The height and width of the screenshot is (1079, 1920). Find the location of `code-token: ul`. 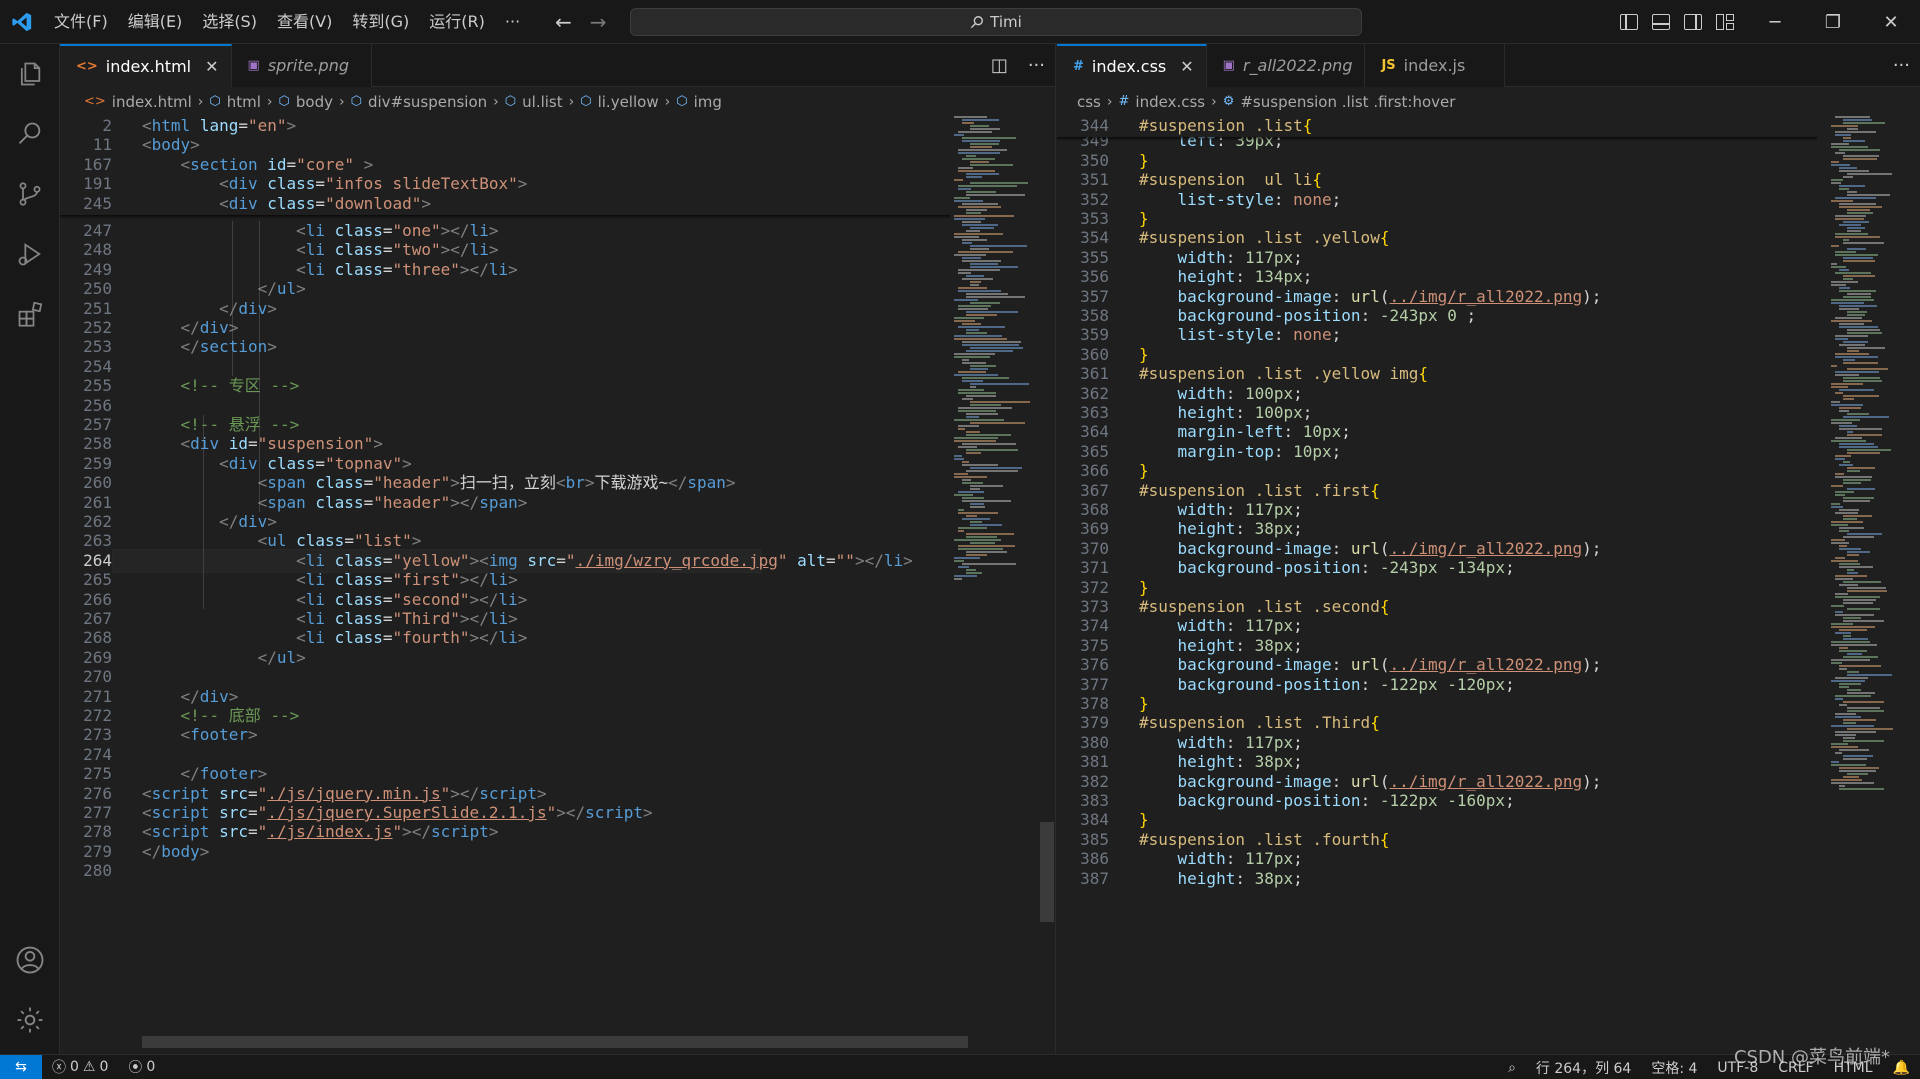

code-token: ul is located at coordinates (286, 657).